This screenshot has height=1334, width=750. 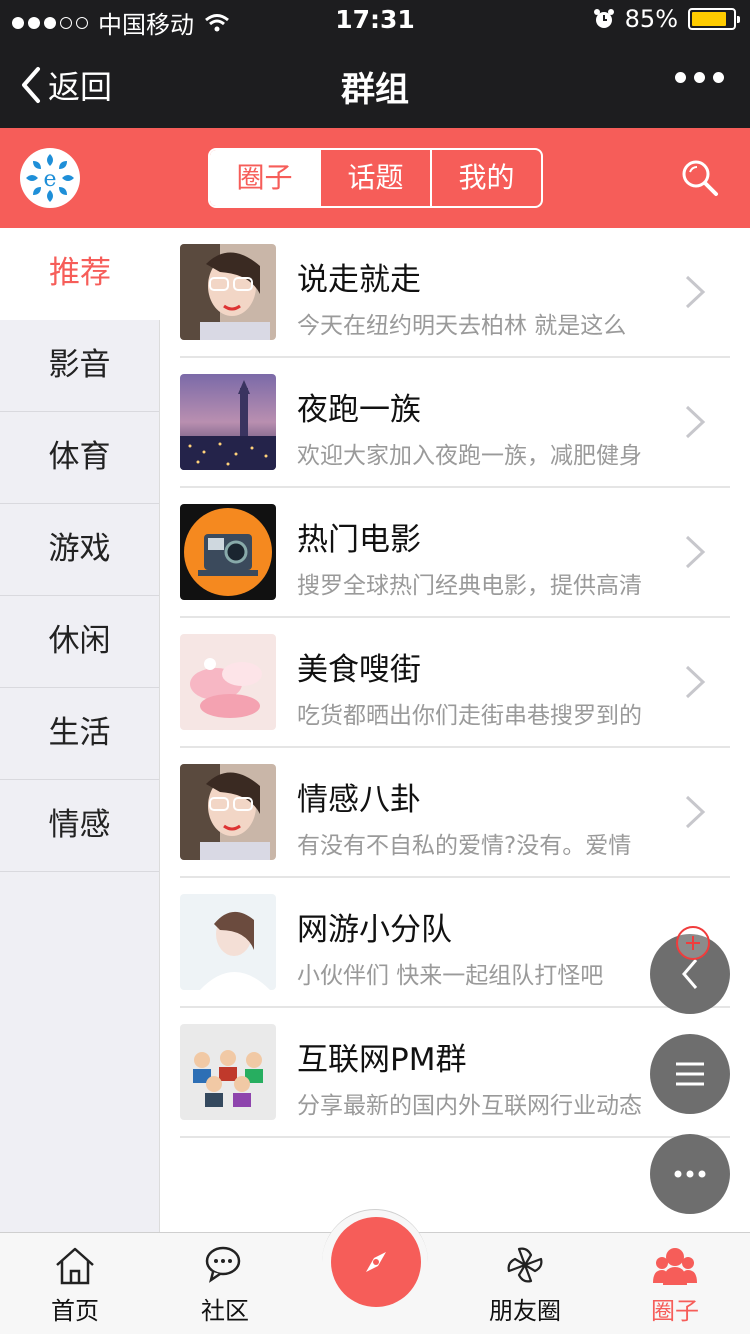 I want to click on list-item: 美食嗖街 吃货都晒出你们走街串巷搜罗到的, so click(x=455, y=683).